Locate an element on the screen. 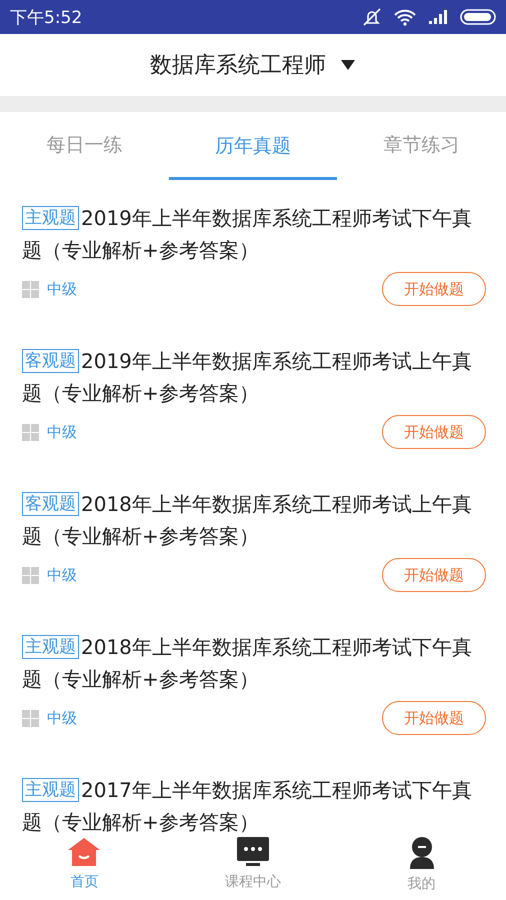 The image size is (506, 900). tab: 章节练习 is located at coordinates (421, 146).